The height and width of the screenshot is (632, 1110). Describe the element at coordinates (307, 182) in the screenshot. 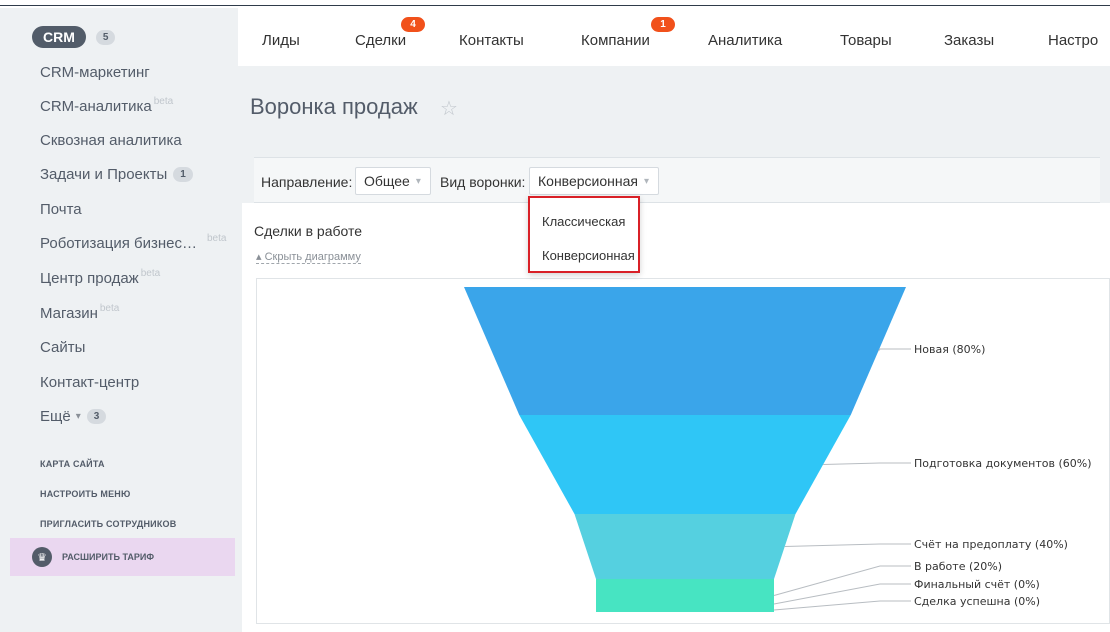

I see `direction-label: Направление:` at that location.